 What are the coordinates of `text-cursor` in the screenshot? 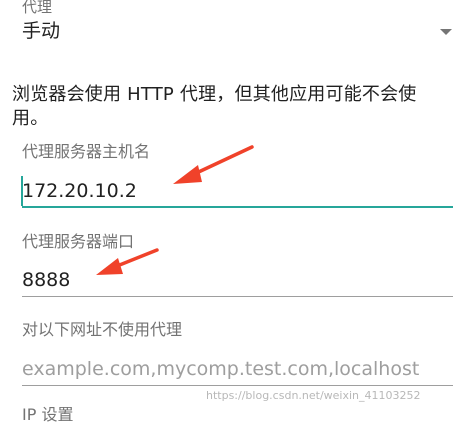 It's located at (22, 191).